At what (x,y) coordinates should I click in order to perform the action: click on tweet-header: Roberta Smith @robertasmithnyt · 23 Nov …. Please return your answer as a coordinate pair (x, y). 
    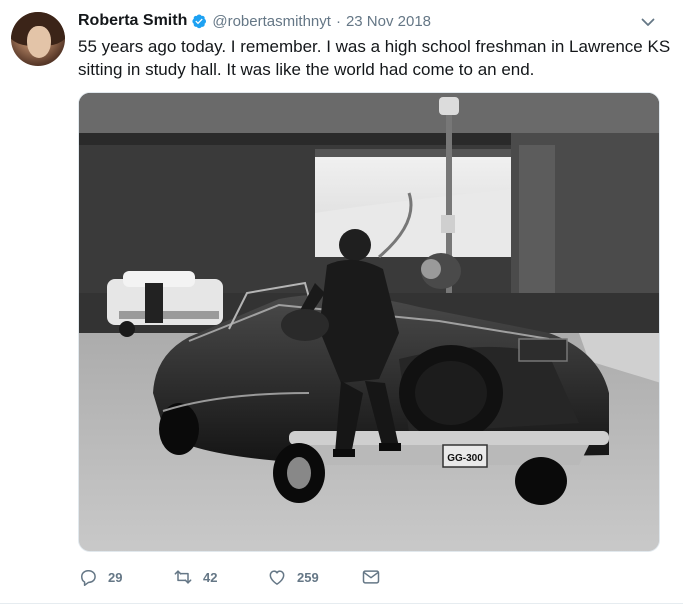
    Looking at the image, I should click on (254, 21).